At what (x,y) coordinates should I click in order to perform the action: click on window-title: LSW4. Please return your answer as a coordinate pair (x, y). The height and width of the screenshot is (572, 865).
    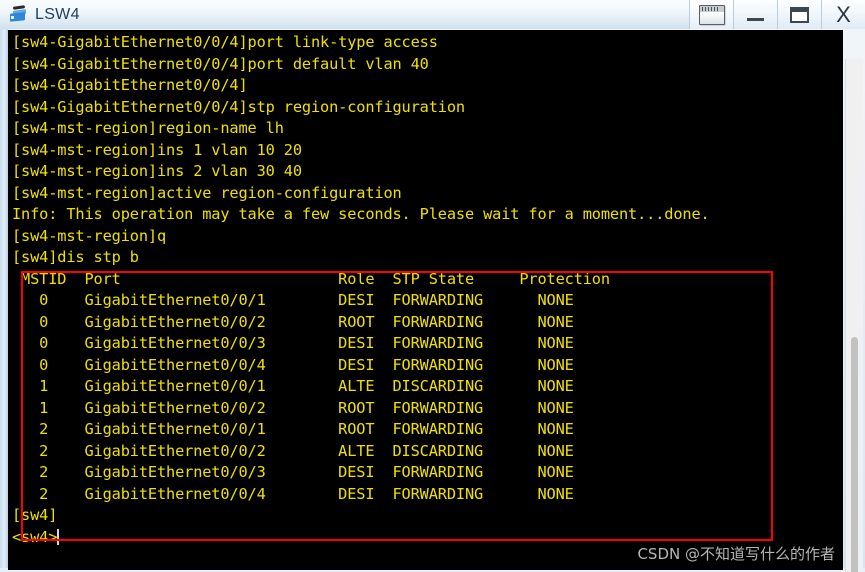
    Looking at the image, I should click on (57, 14).